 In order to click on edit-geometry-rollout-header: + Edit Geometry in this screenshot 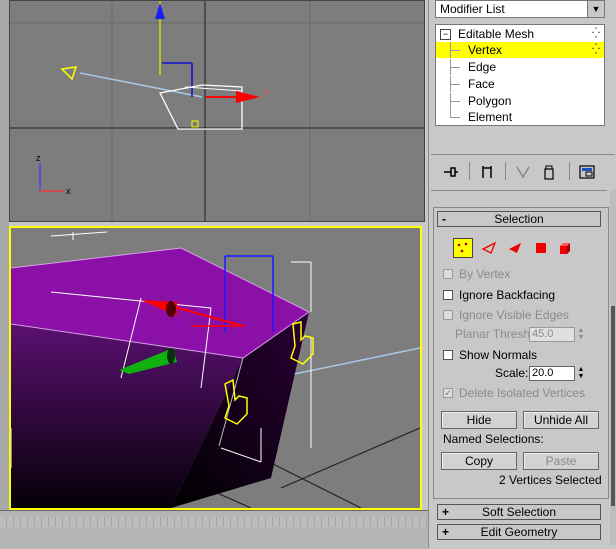, I will do `click(519, 532)`.